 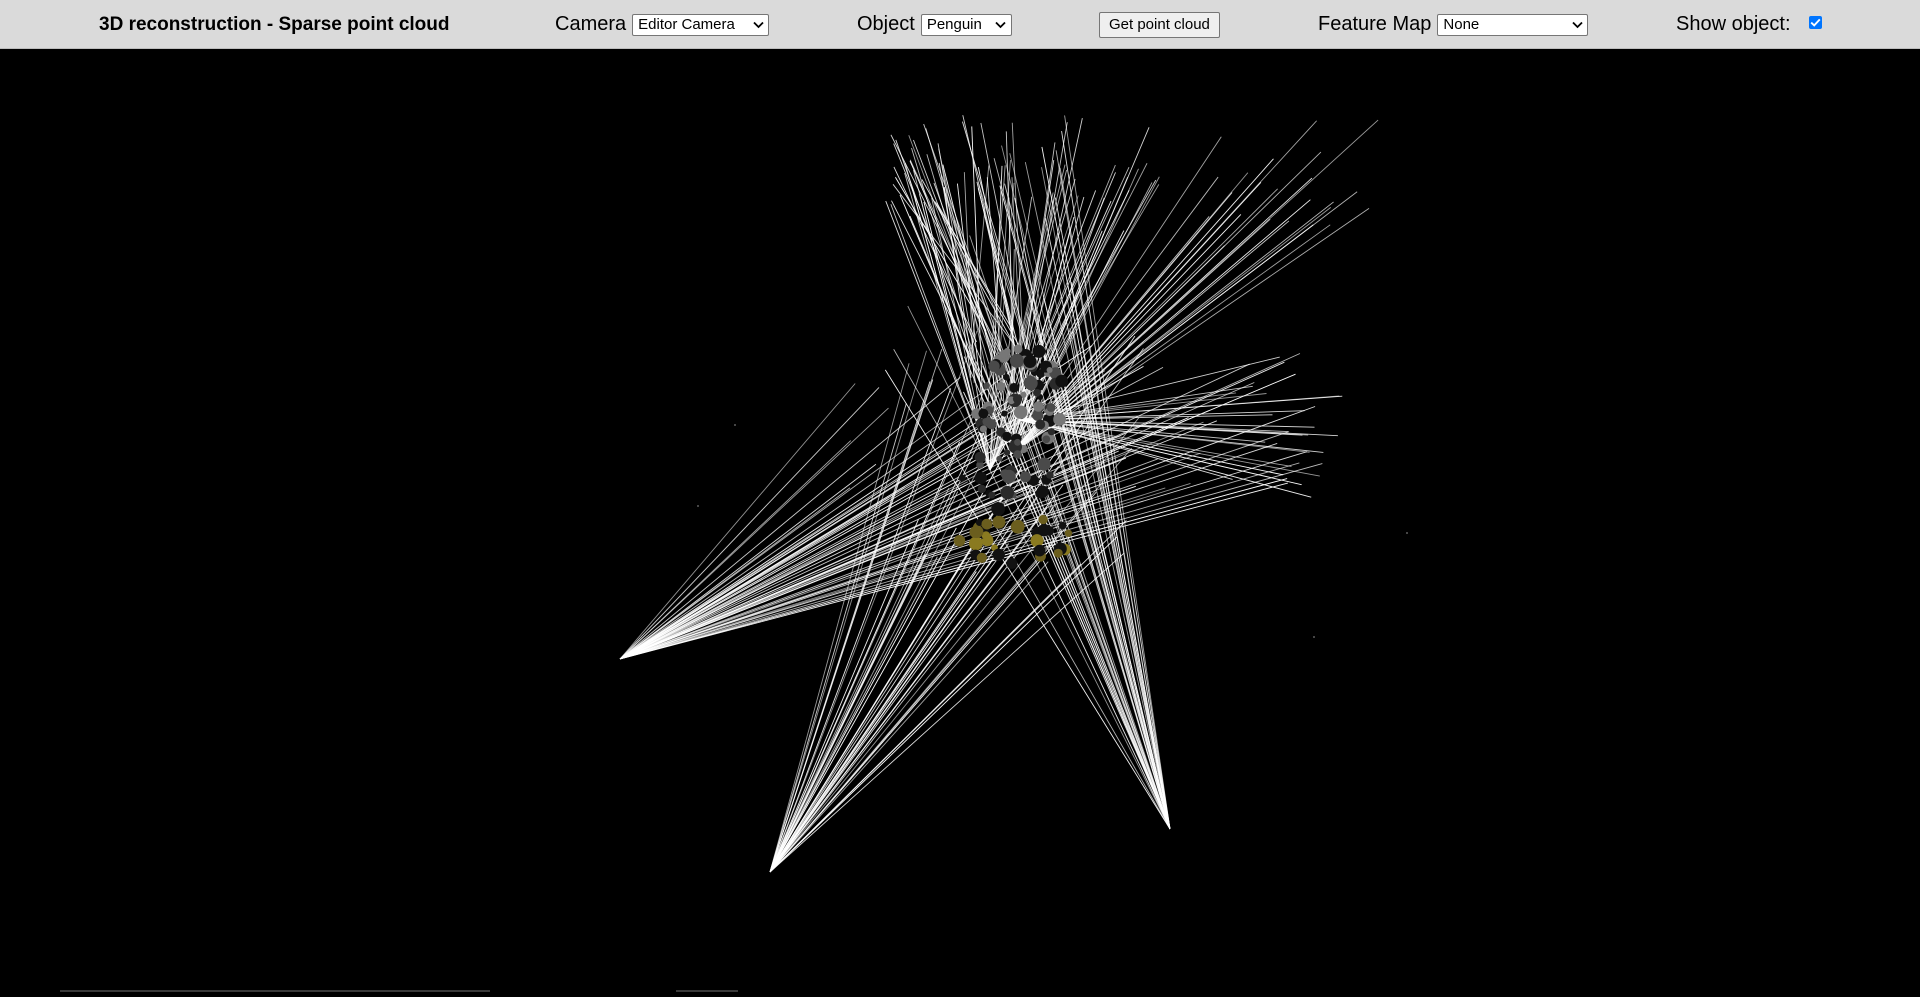 I want to click on camera-control: Camera Editor Camera, so click(x=662, y=24).